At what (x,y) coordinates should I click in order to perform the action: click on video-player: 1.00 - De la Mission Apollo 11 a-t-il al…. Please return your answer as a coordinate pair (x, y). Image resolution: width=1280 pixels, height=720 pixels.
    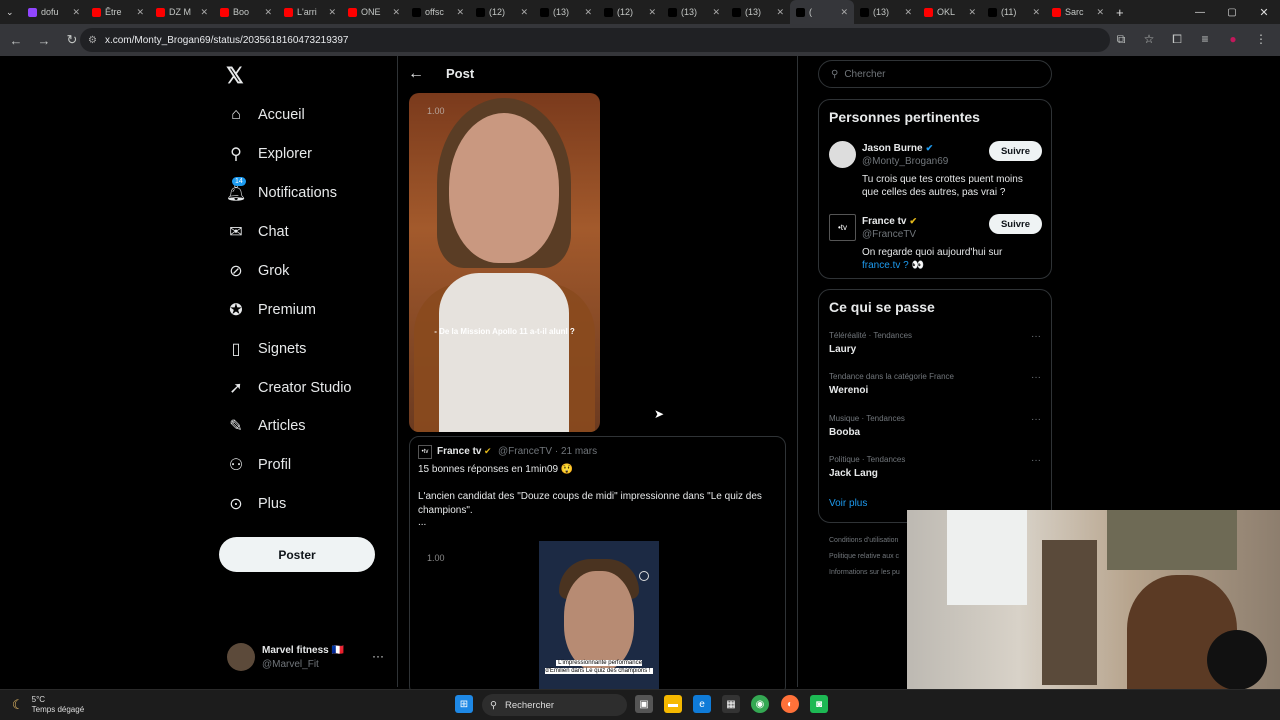
    Looking at the image, I should click on (504, 262).